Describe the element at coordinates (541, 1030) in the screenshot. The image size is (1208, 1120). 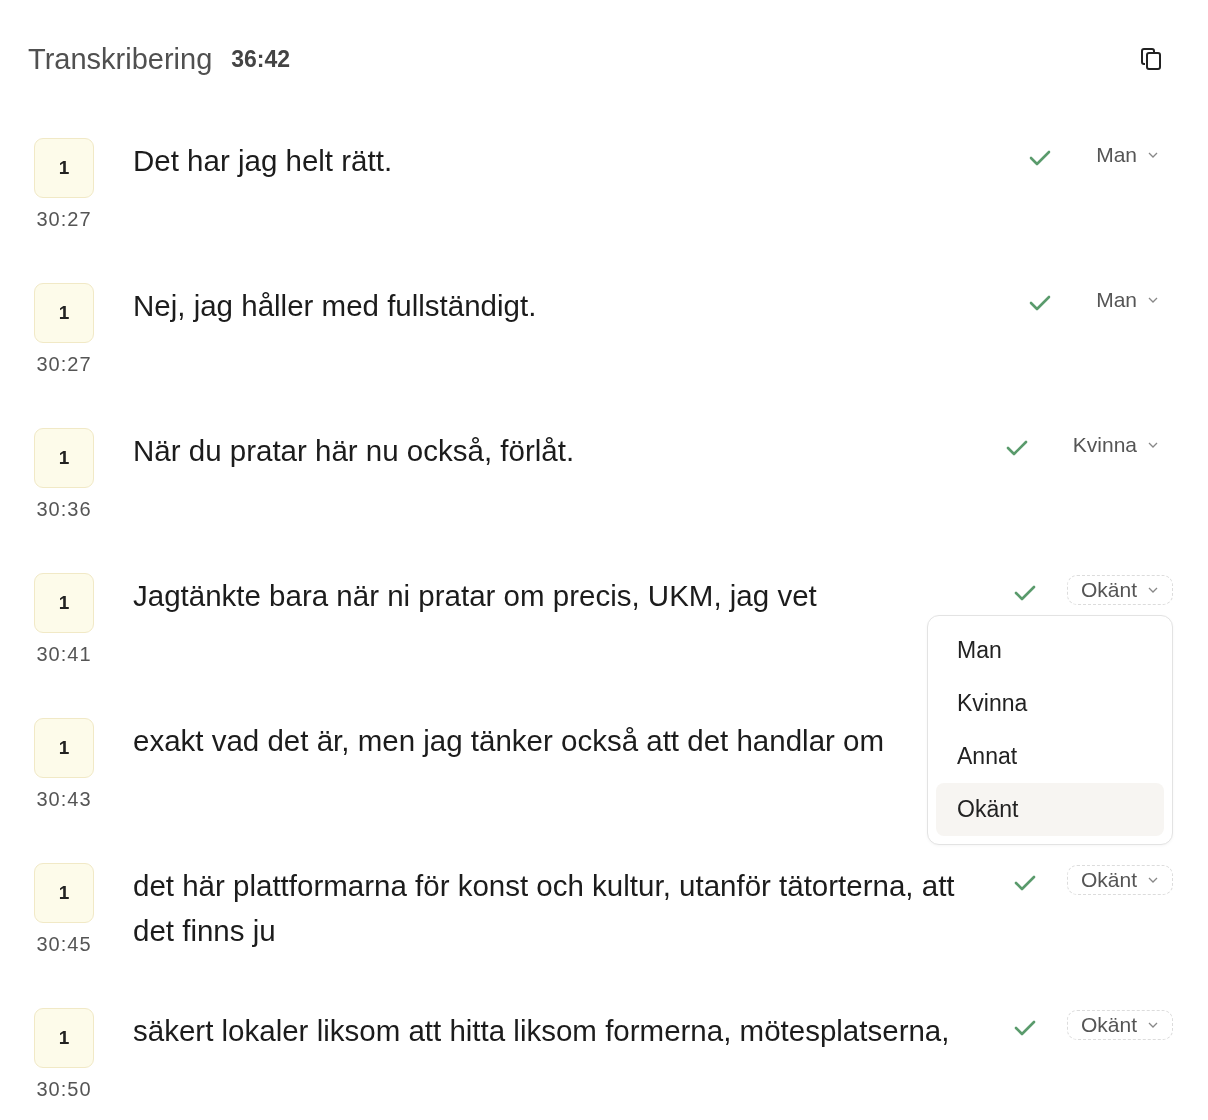
I see `transcript-text: säkert lokaler liksom att hitta liksom formerna, mötesplatserna,` at that location.